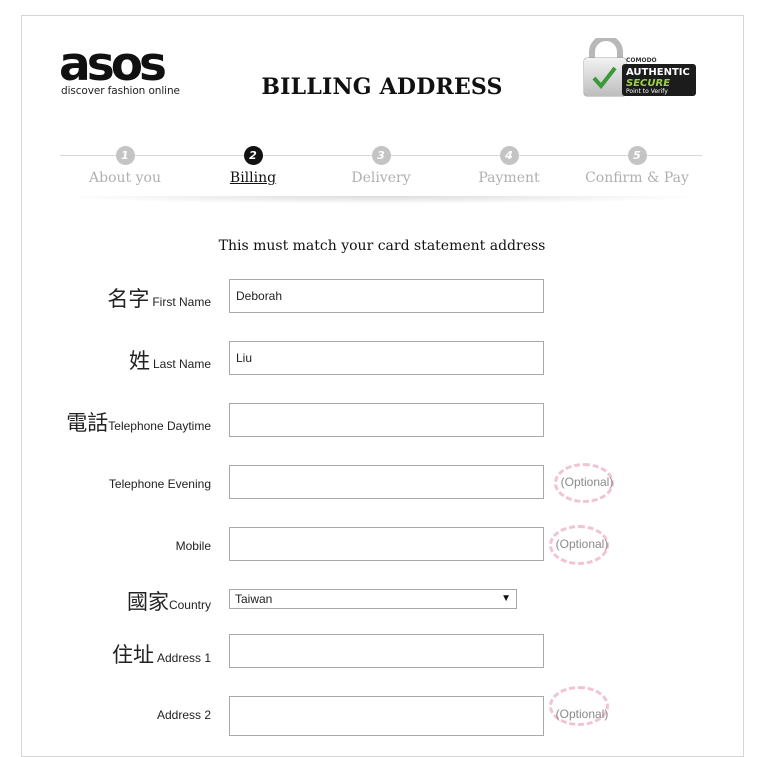 The width and height of the screenshot is (764, 757). I want to click on first-name-field: Deborah, so click(386, 296).